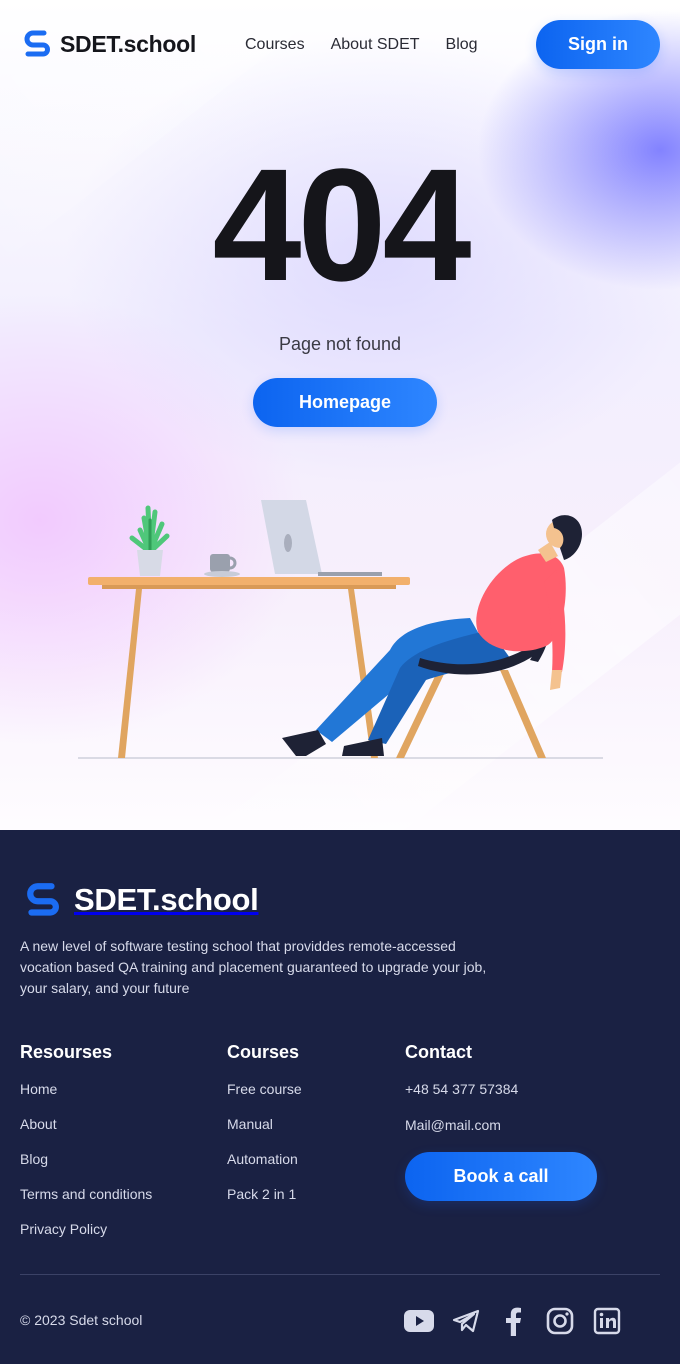 This screenshot has width=680, height=1364. Describe the element at coordinates (375, 45) in the screenshot. I see `nav-about-sdet: About SDET` at that location.